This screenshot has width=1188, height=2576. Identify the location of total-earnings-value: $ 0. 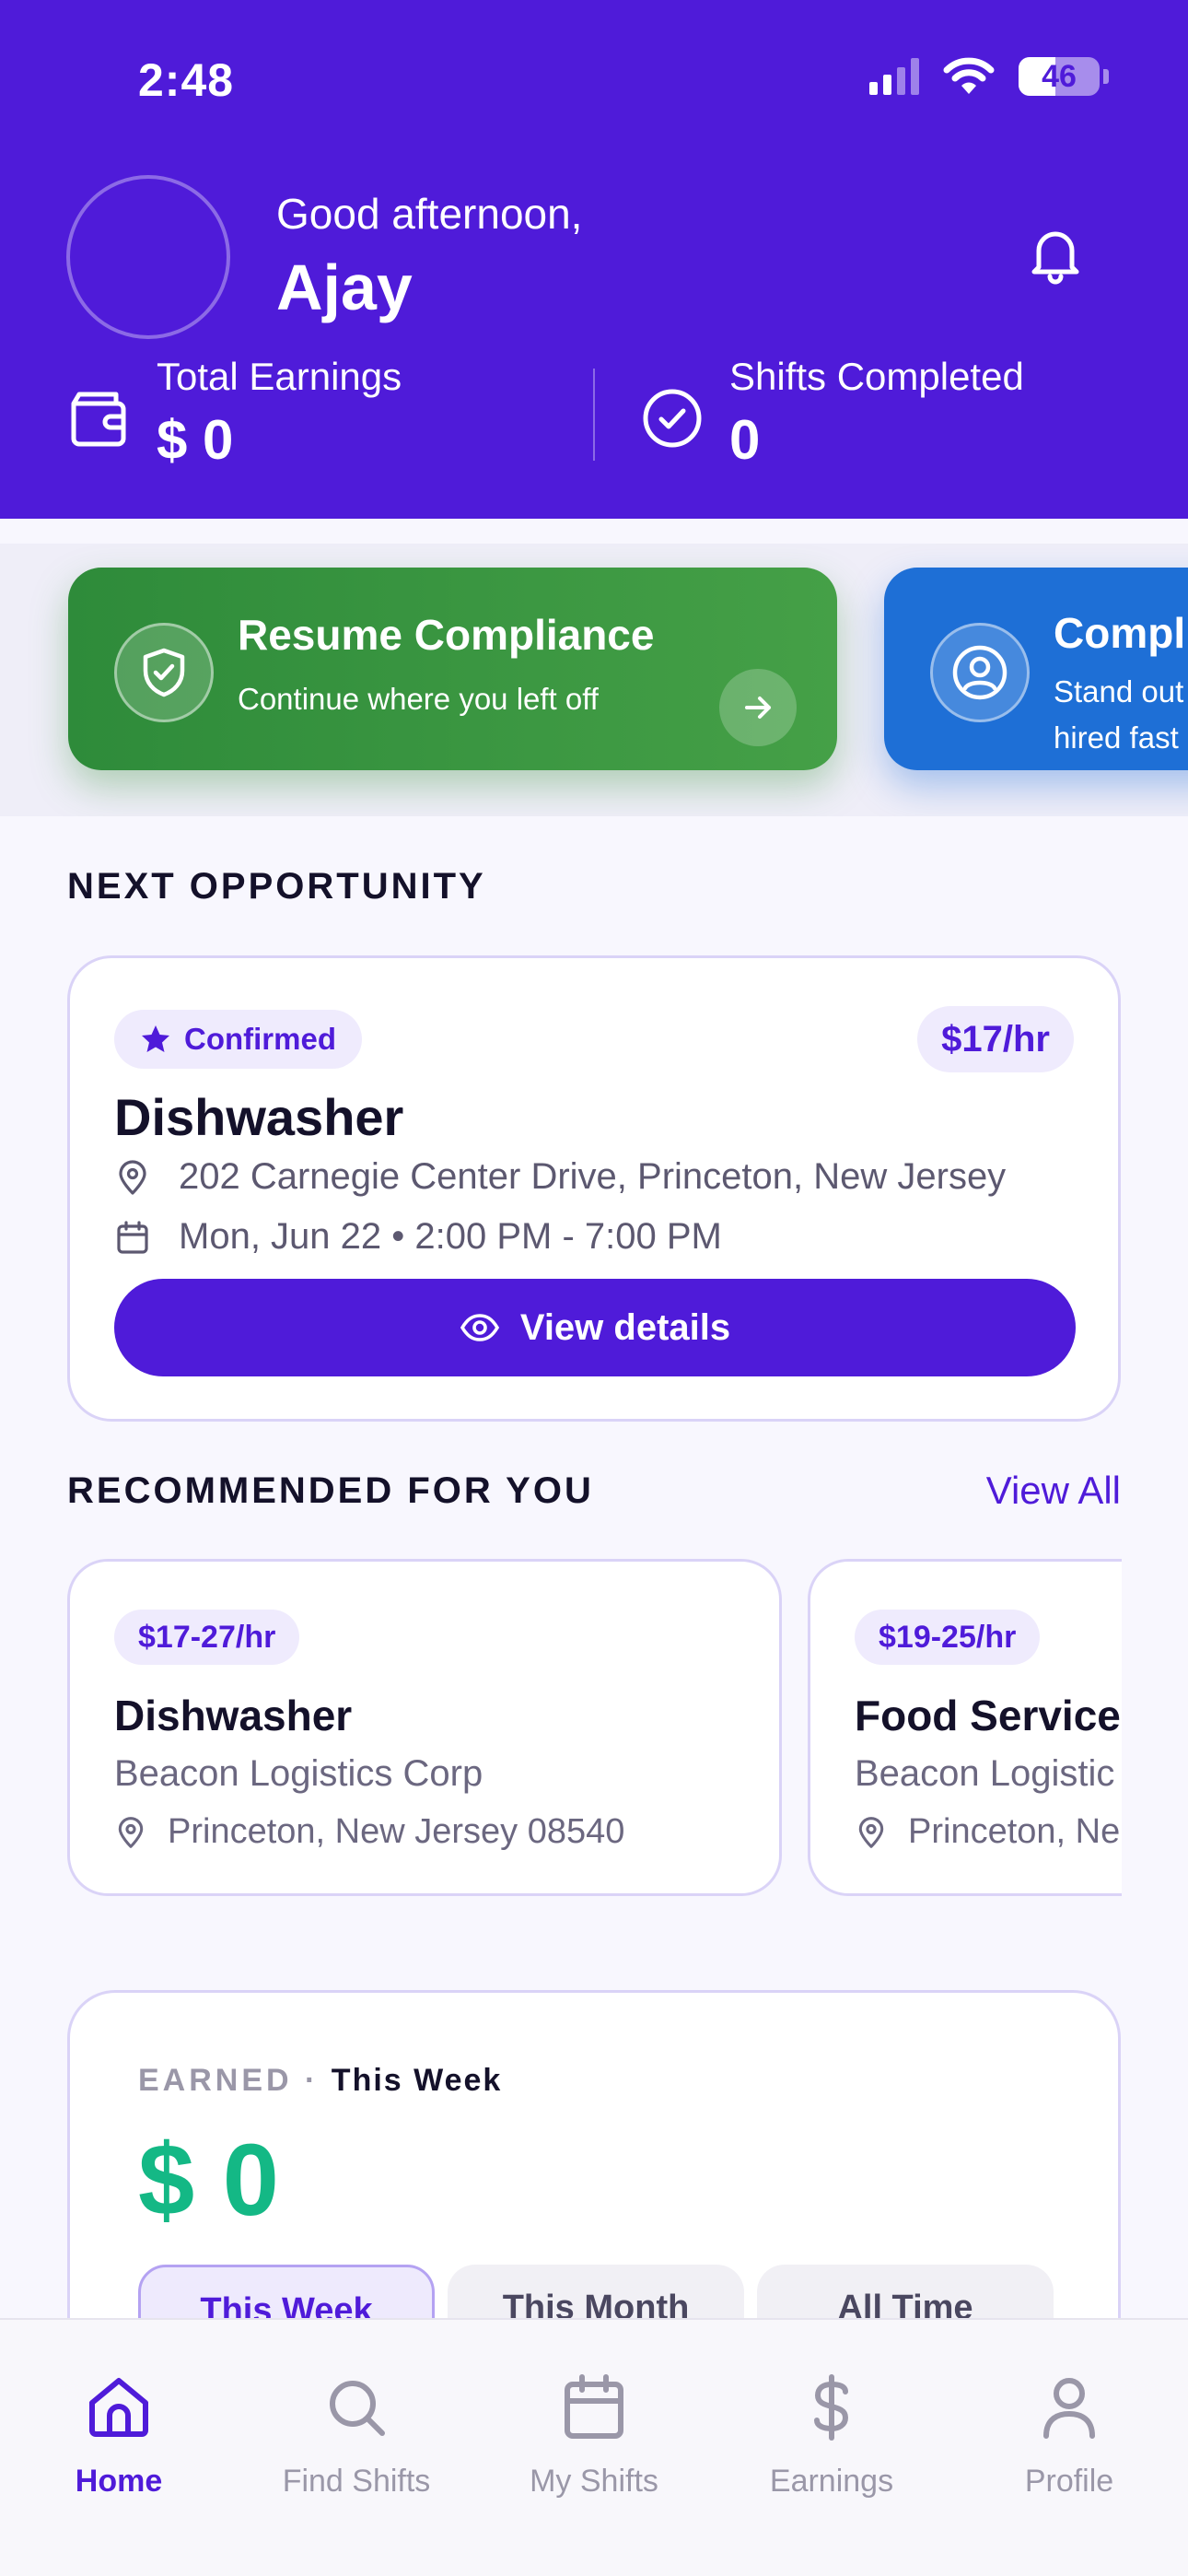
(195, 440).